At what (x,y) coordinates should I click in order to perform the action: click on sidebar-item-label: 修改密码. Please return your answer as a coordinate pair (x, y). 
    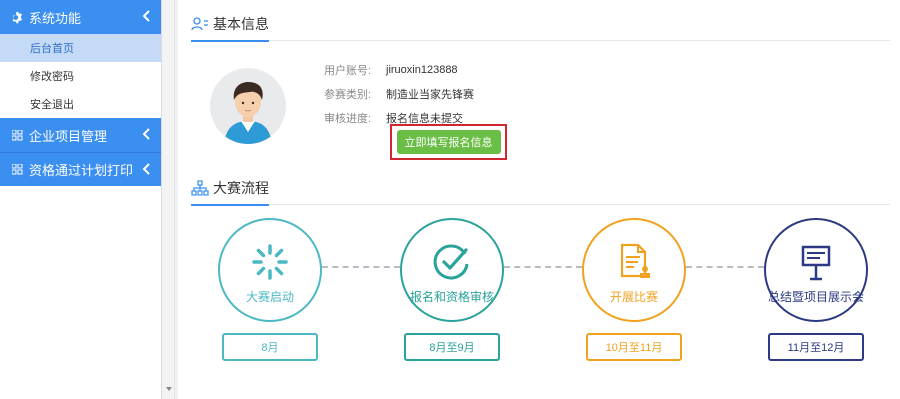
    Looking at the image, I should click on (52, 77).